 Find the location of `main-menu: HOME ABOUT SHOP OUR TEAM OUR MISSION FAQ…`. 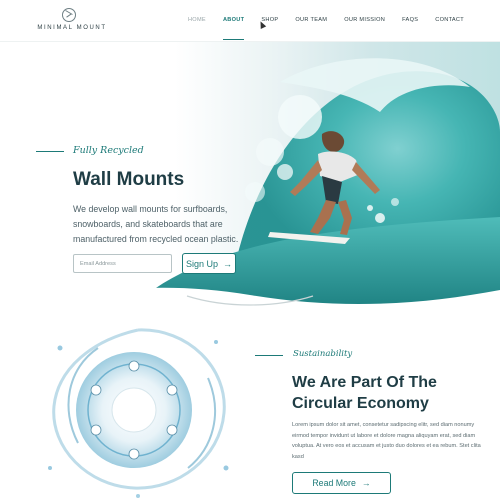

main-menu: HOME ABOUT SHOP OUR TEAM OUR MISSION FAQ… is located at coordinates (317, 28).